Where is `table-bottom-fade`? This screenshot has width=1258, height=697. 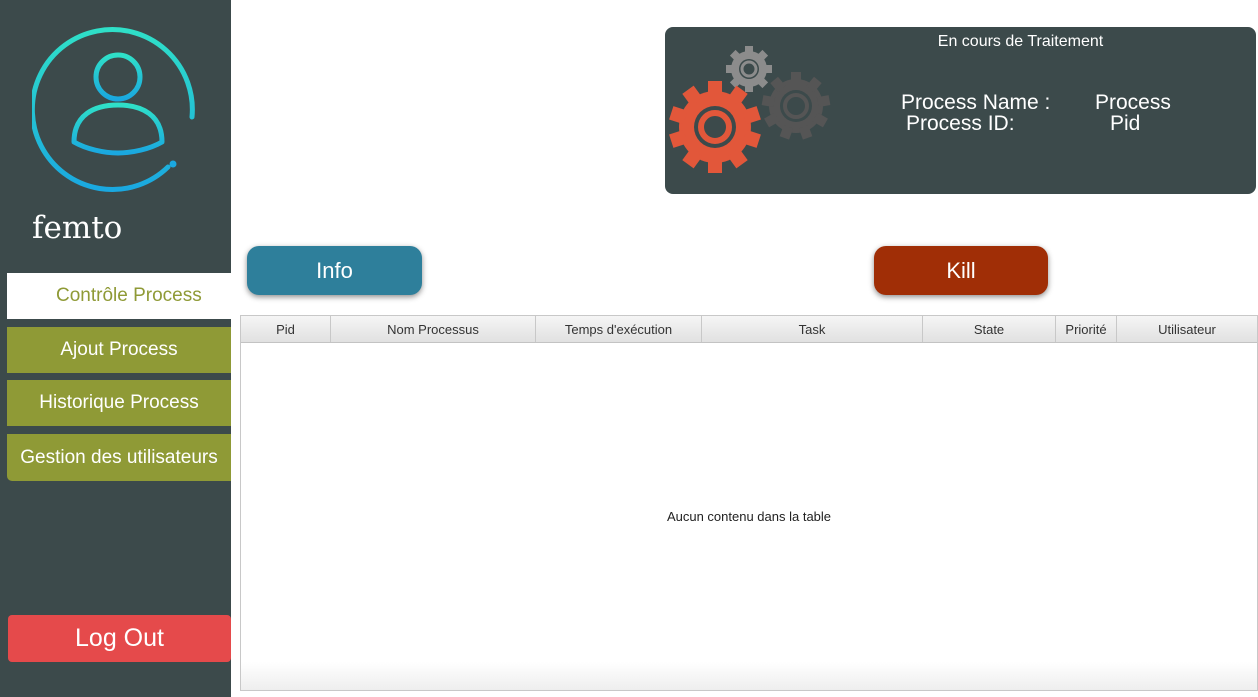 table-bottom-fade is located at coordinates (749, 676).